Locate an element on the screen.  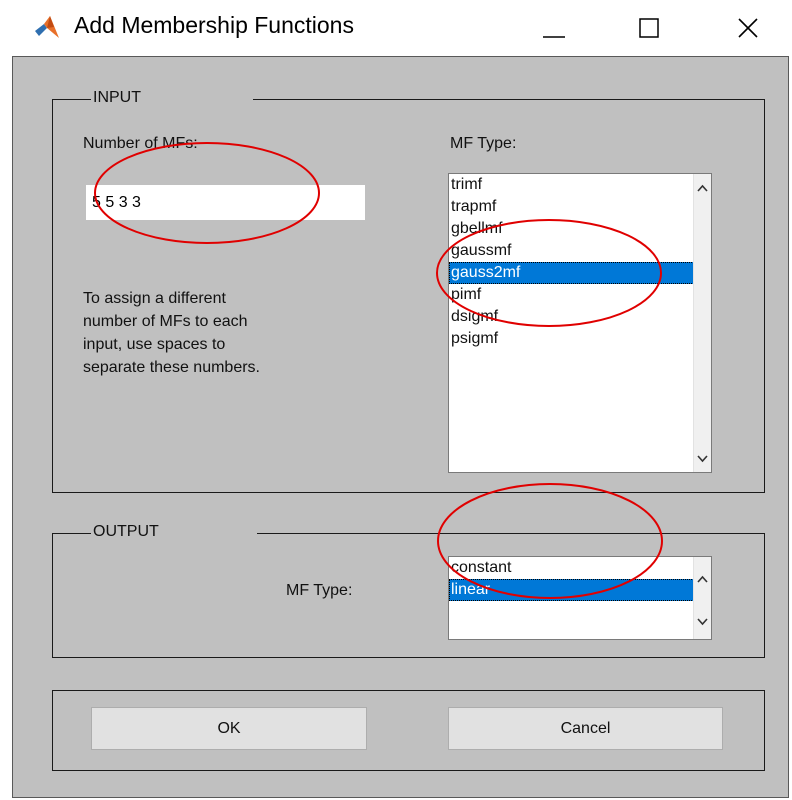
maximize-icon is located at coordinates (649, 28).